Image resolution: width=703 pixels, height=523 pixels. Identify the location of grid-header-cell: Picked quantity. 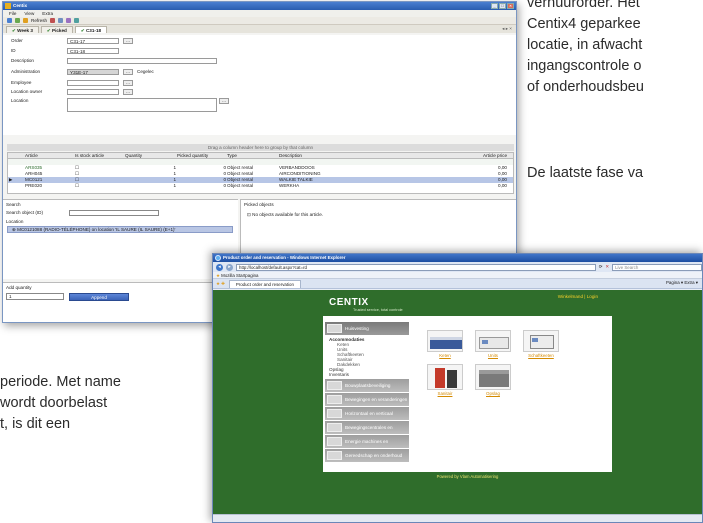
(201, 155).